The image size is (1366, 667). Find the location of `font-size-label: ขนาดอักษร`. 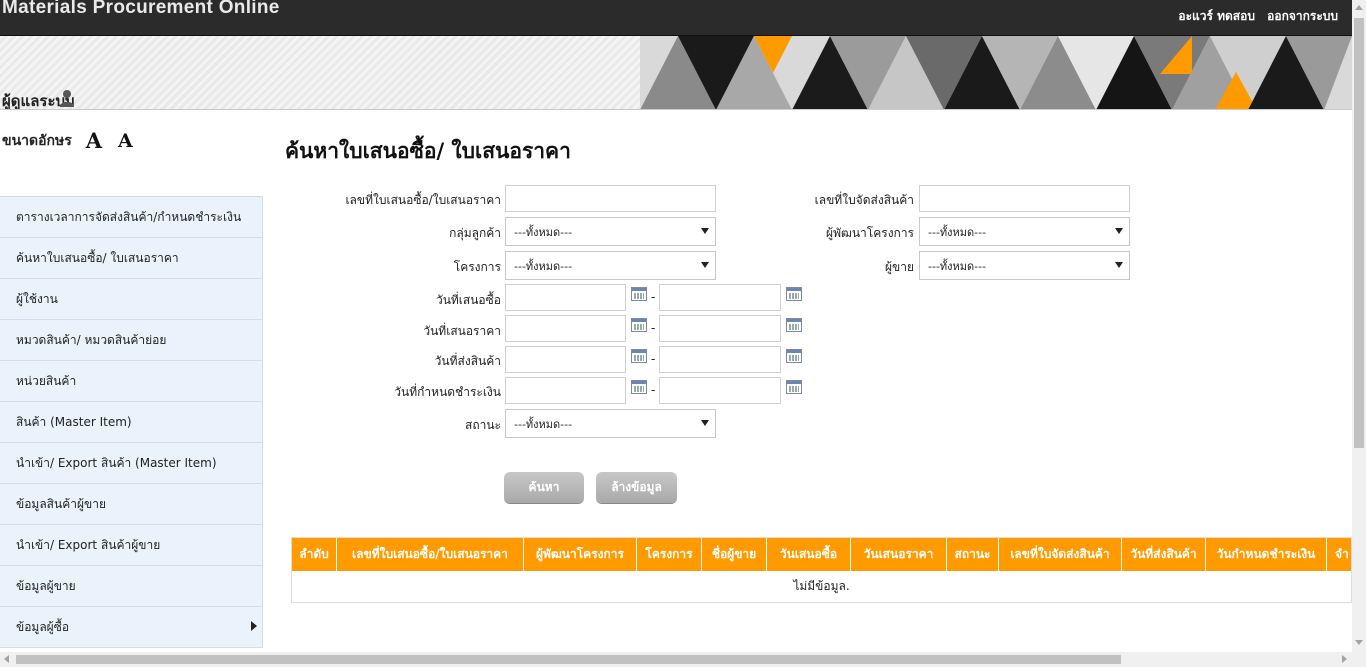

font-size-label: ขนาดอักษร is located at coordinates (37, 140).